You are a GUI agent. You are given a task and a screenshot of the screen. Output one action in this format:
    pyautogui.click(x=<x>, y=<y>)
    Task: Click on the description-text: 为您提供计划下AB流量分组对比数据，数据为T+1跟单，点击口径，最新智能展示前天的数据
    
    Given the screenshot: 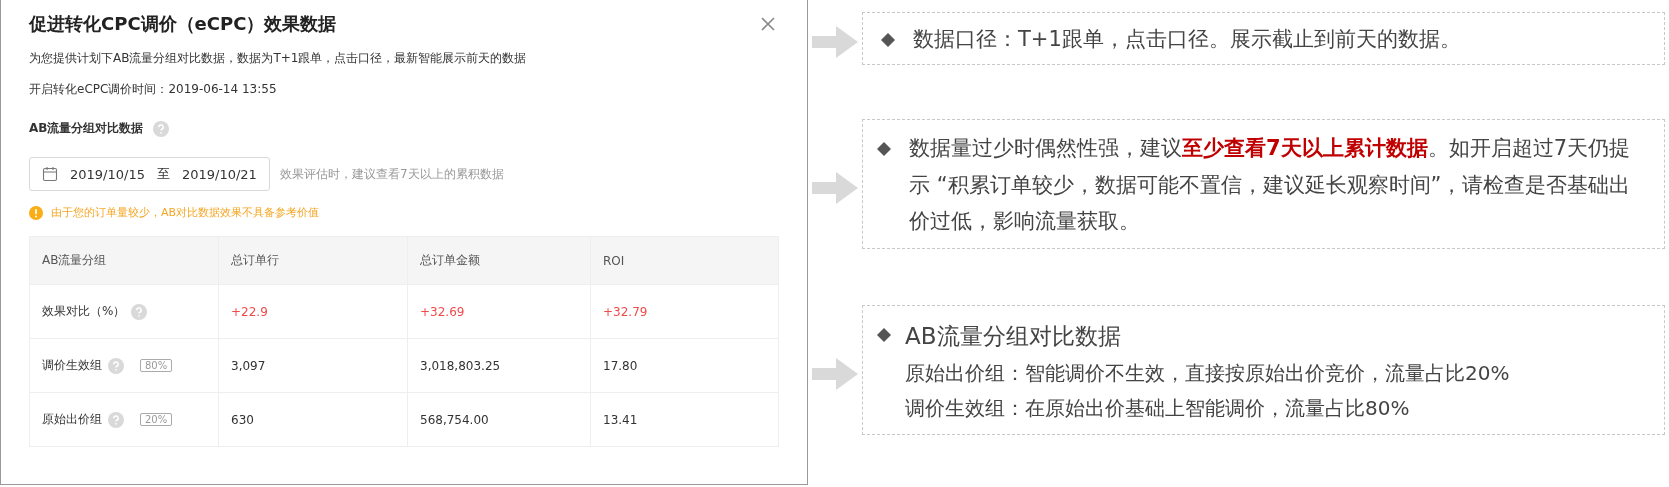 What is the action you would take?
    pyautogui.click(x=278, y=58)
    